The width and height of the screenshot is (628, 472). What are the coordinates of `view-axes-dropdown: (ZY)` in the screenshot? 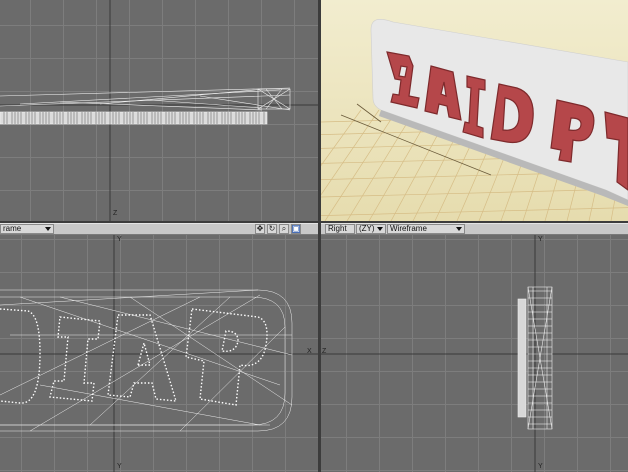 It's located at (371, 229).